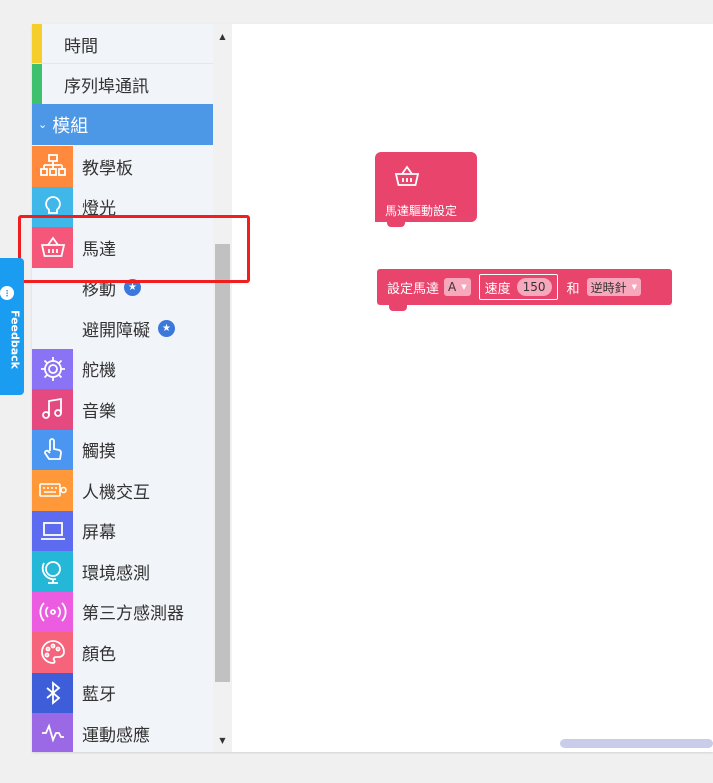 The width and height of the screenshot is (713, 783). I want to click on module-item-third-party: 第三方感測器, so click(122, 611).